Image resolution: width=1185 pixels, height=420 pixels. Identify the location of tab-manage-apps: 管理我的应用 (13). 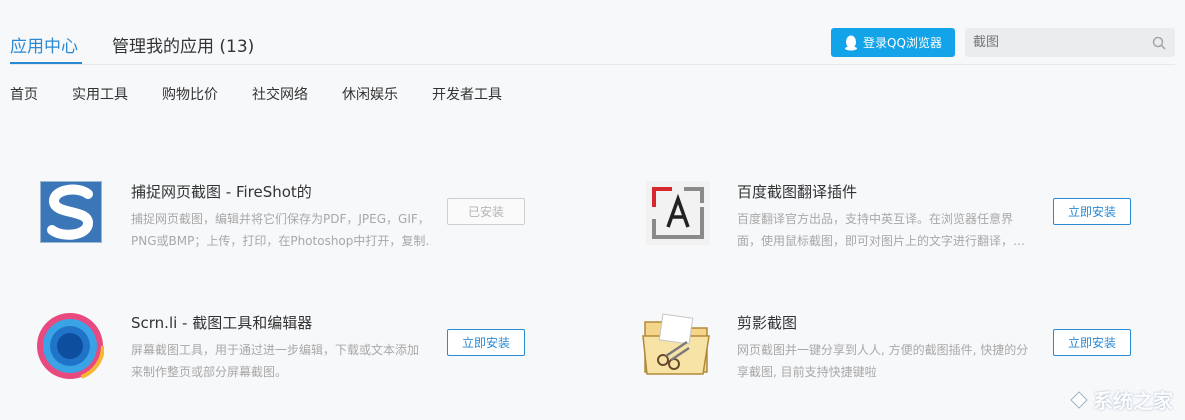
(183, 44).